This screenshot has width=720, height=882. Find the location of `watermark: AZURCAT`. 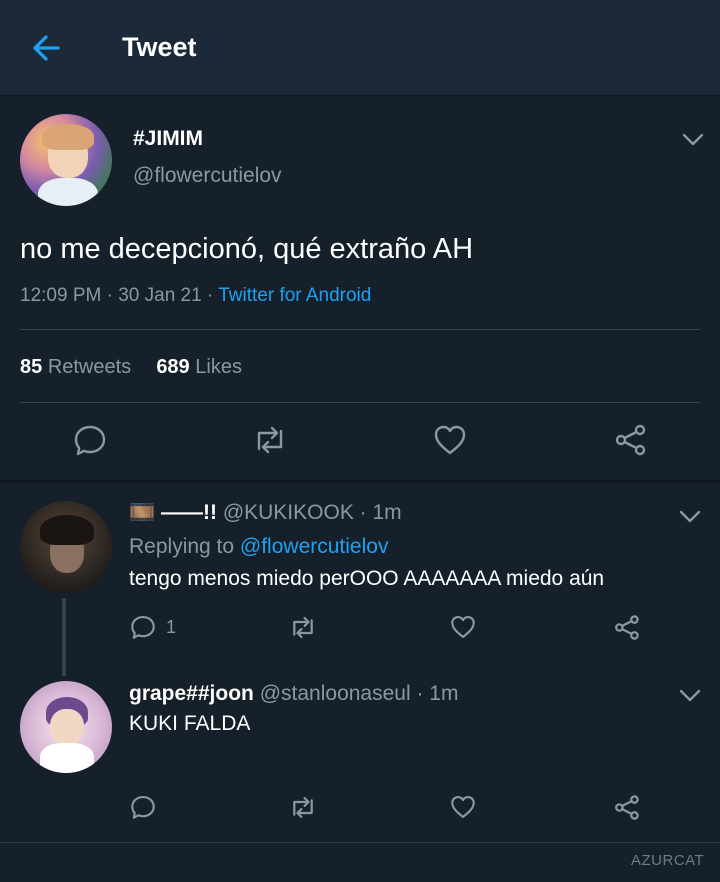

watermark: AZURCAT is located at coordinates (668, 860).